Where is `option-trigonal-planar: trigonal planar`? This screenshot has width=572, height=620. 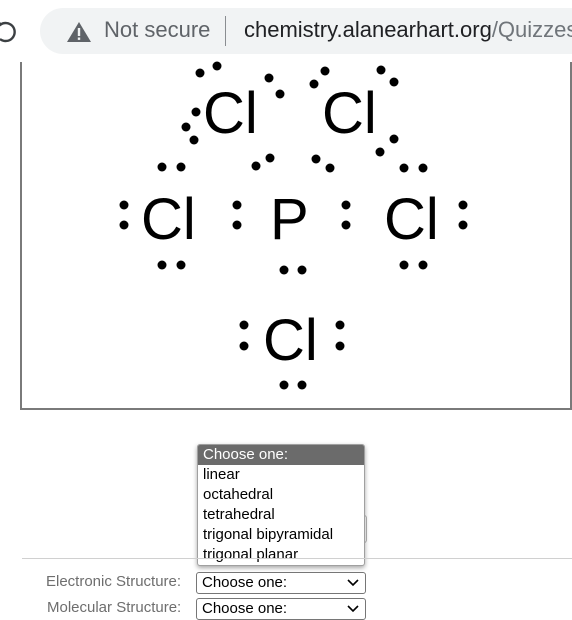
option-trigonal-planar: trigonal planar is located at coordinates (281, 555).